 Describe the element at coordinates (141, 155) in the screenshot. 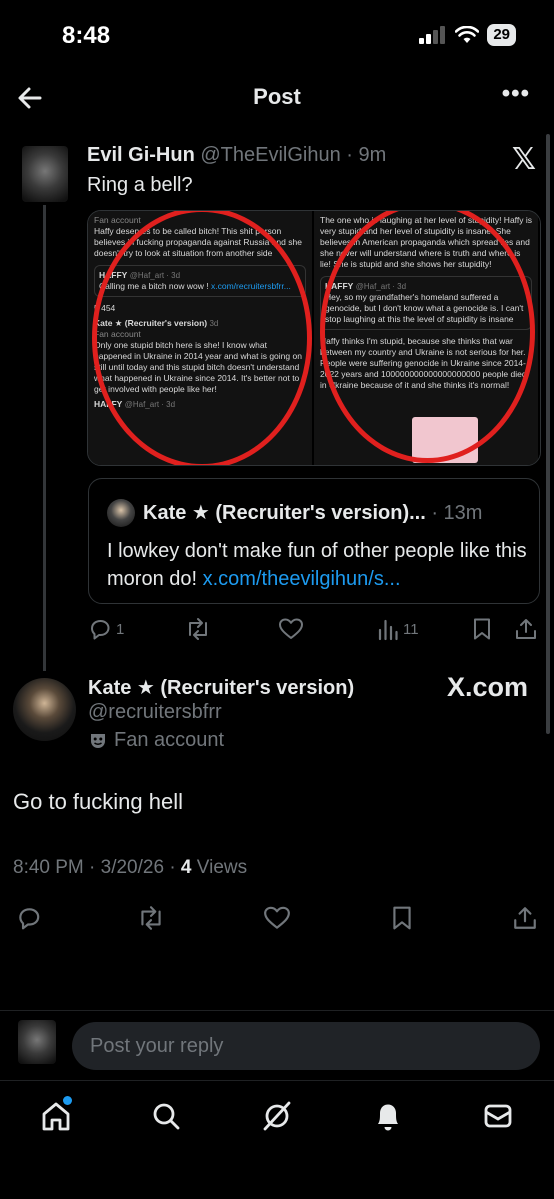

I see `author-name: Evil Gi-Hun` at that location.